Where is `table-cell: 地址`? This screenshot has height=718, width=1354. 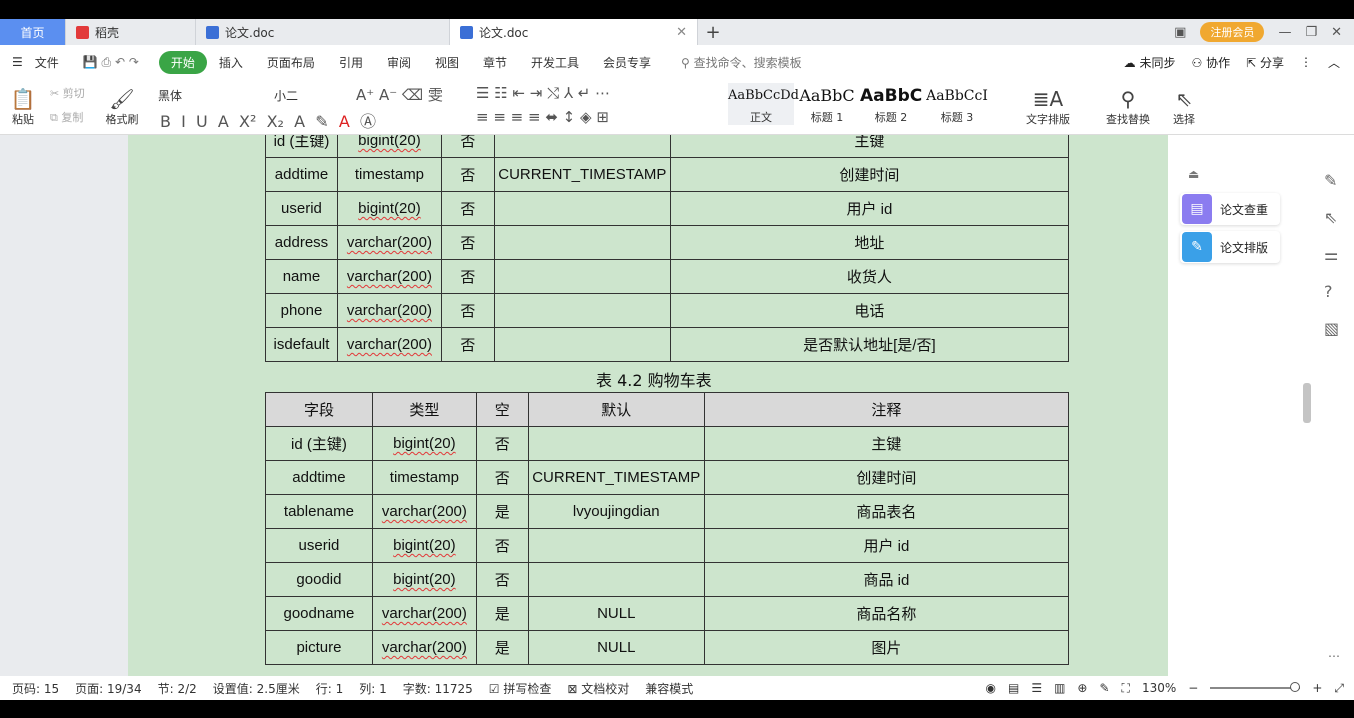
table-cell: 地址 is located at coordinates (869, 242).